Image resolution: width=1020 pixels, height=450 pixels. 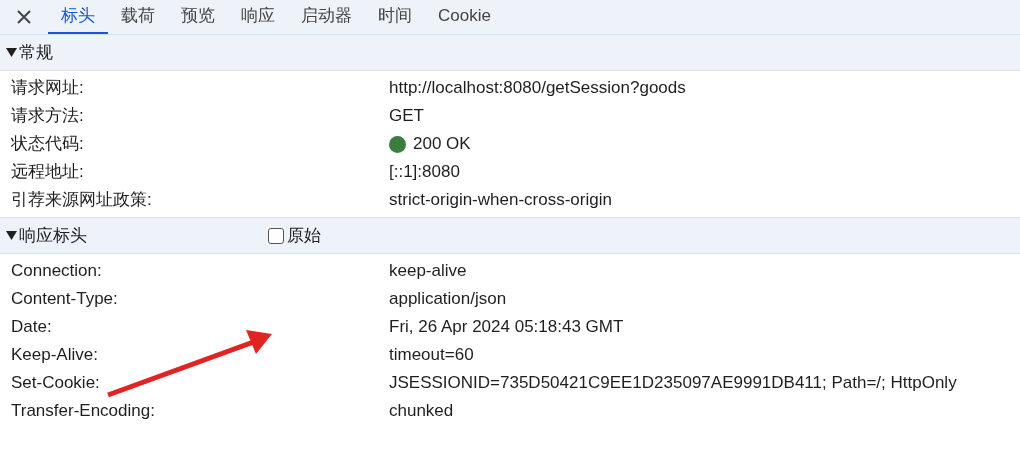 What do you see at coordinates (31, 327) in the screenshot?
I see `header-name: Date:` at bounding box center [31, 327].